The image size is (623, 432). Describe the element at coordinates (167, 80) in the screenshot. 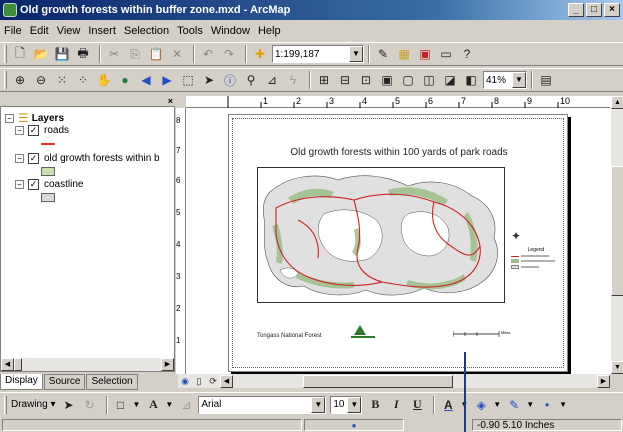

I see `forward-arrow-icon: ▶` at that location.